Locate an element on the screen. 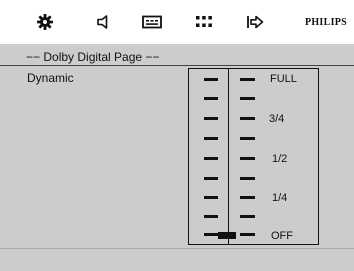 The image size is (354, 271). speaker-icon is located at coordinates (103, 22).